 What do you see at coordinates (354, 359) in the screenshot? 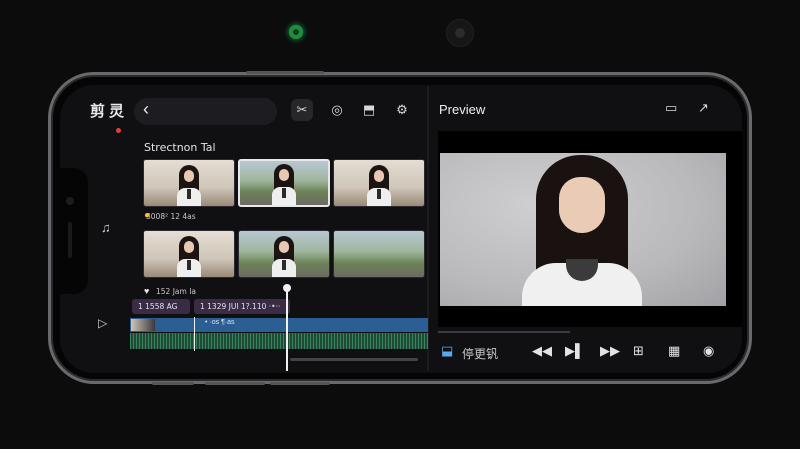
I see `timeline-scrollbar` at bounding box center [354, 359].